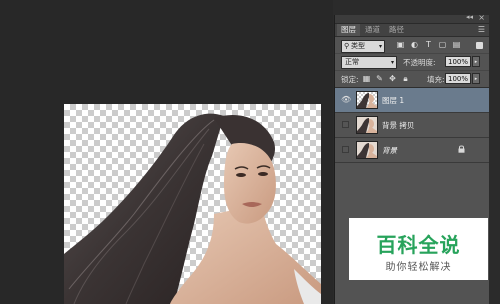 The width and height of the screenshot is (500, 304). Describe the element at coordinates (346, 100) in the screenshot. I see `eye-icon: 👁︎` at that location.